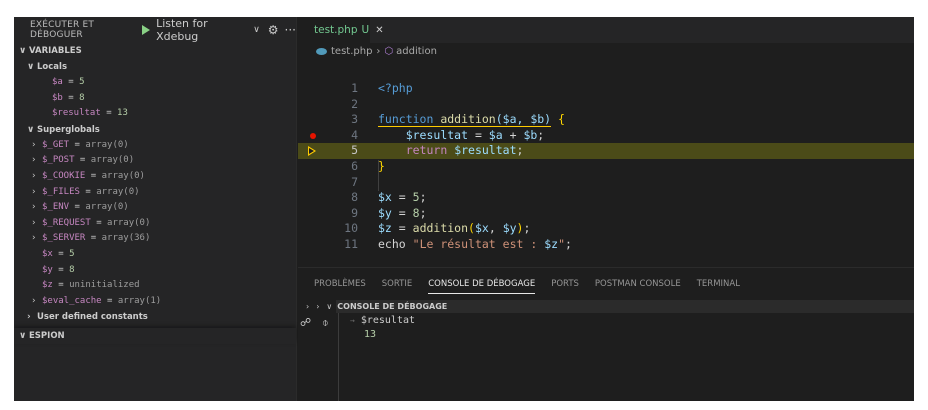 The height and width of the screenshot is (410, 928). Describe the element at coordinates (126, 238) in the screenshot. I see `variable-value: array(36)` at that location.